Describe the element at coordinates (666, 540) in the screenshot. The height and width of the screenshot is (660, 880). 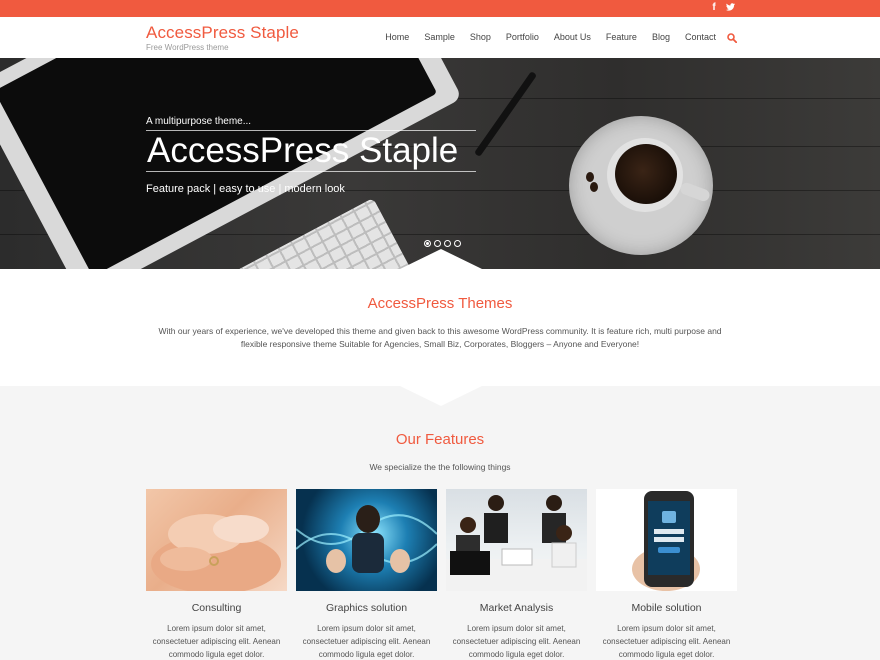
I see `mobile-solution-image` at that location.